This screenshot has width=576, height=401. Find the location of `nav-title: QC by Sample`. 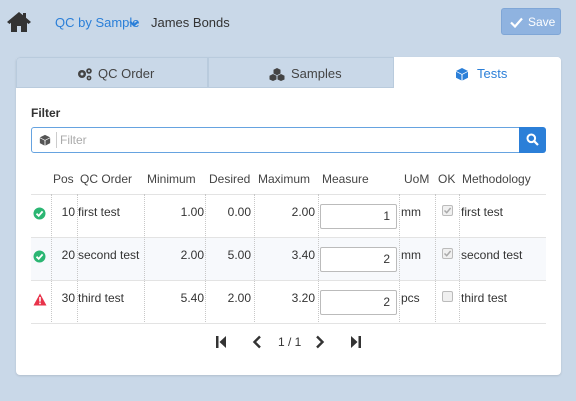

nav-title: QC by Sample is located at coordinates (97, 22).